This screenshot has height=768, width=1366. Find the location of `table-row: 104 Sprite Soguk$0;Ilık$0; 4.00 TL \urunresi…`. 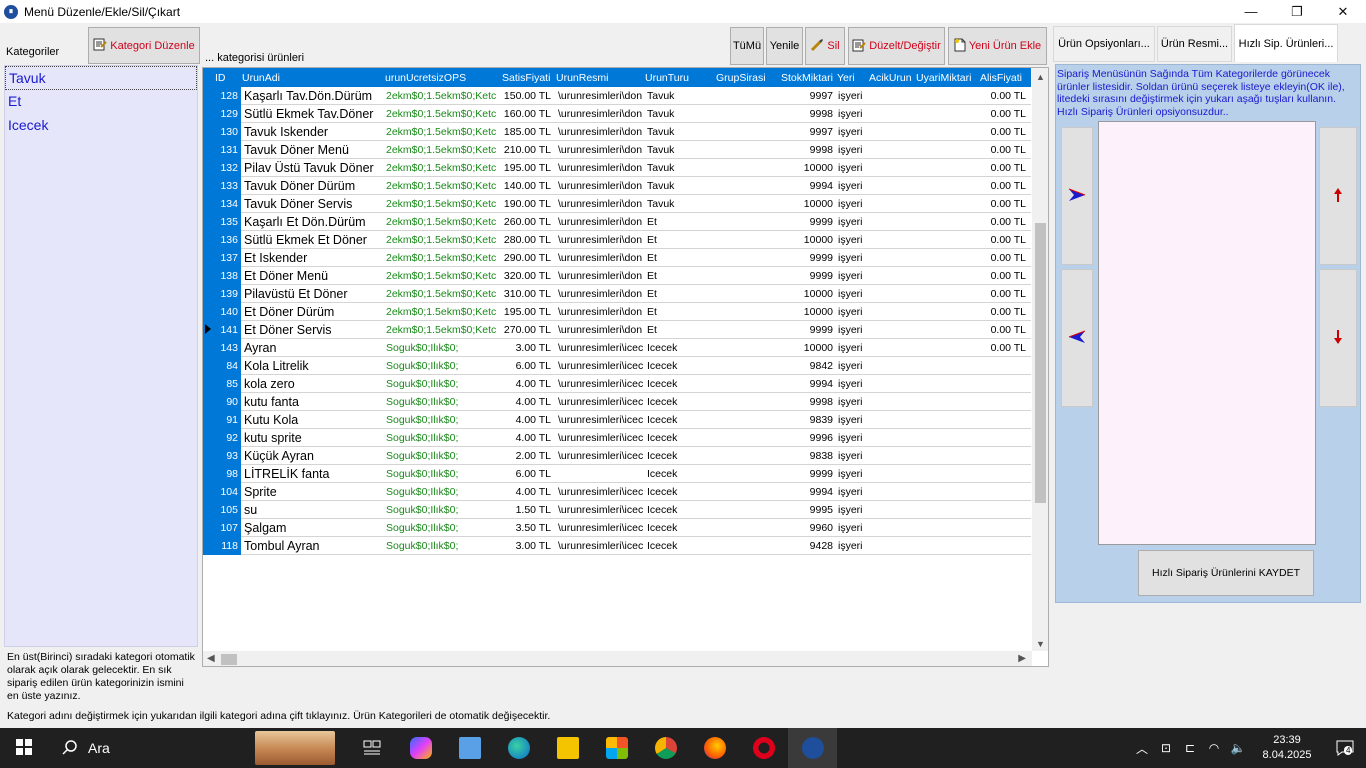

table-row: 104 Sprite Soguk$0;Ilık$0; 4.00 TL \urunresi… is located at coordinates (617, 492).